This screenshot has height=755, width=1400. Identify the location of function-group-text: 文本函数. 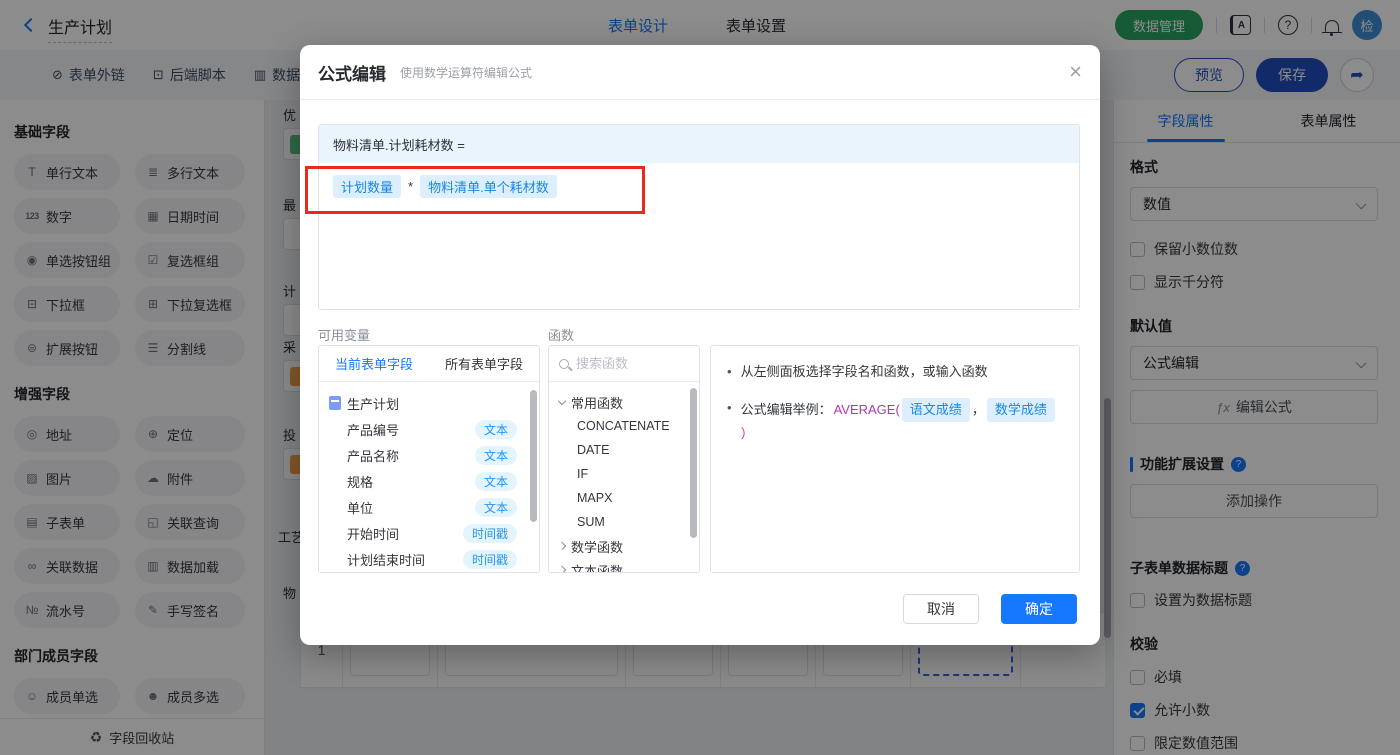
(624, 565).